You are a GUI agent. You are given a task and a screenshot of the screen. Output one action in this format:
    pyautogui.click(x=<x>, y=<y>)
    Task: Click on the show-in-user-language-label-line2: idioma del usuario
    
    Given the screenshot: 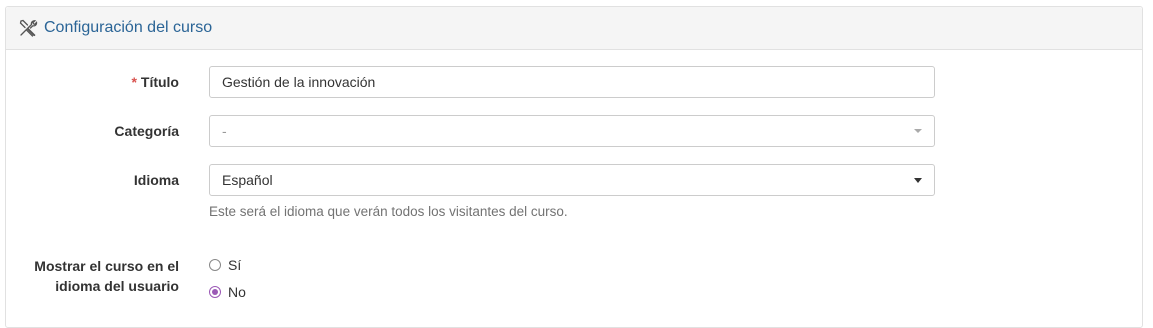 What is the action you would take?
    pyautogui.click(x=117, y=286)
    